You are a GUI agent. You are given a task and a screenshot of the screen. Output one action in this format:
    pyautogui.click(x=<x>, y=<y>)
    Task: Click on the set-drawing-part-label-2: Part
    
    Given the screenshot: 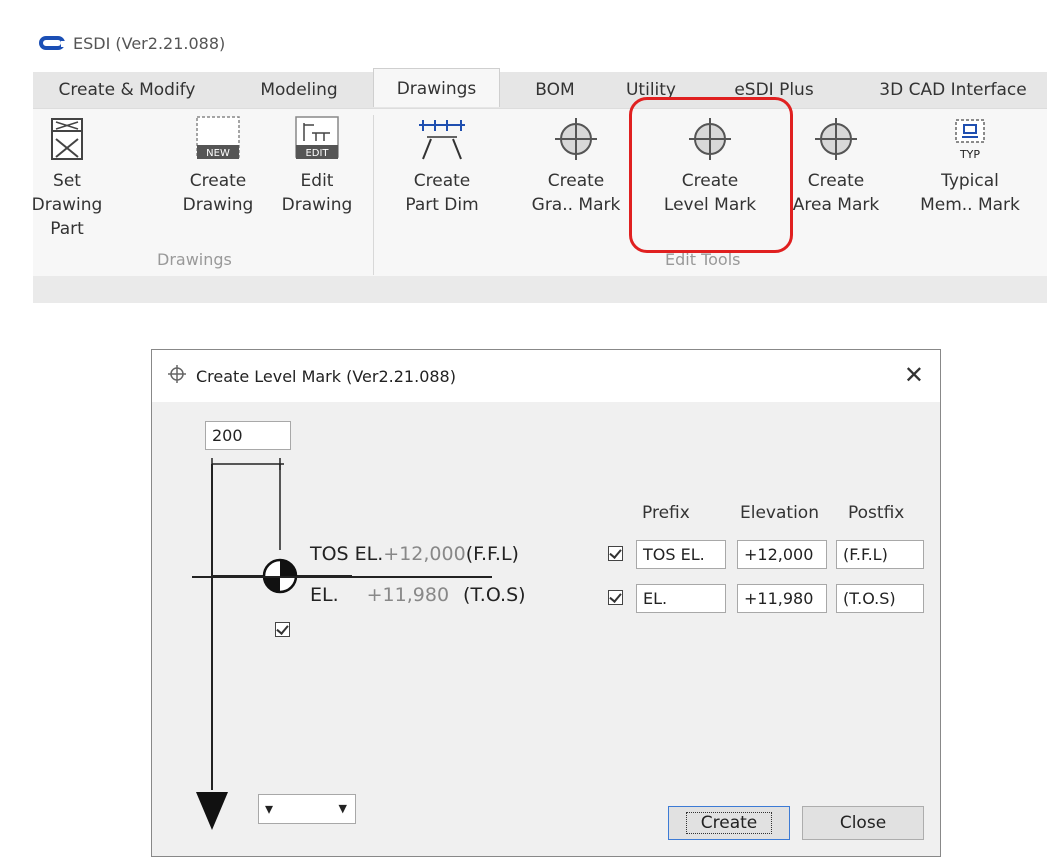 What is the action you would take?
    pyautogui.click(x=67, y=229)
    